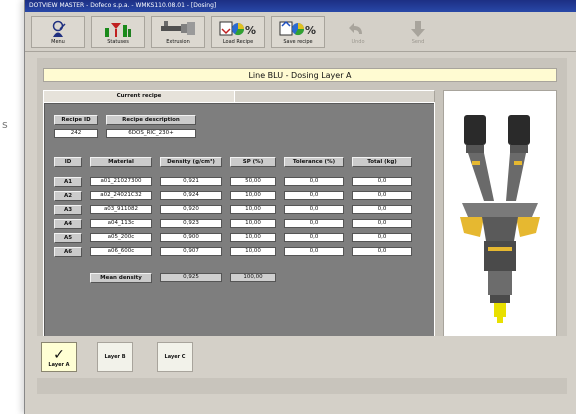  I want to click on row-a6-material: a06_600c, so click(121, 251).